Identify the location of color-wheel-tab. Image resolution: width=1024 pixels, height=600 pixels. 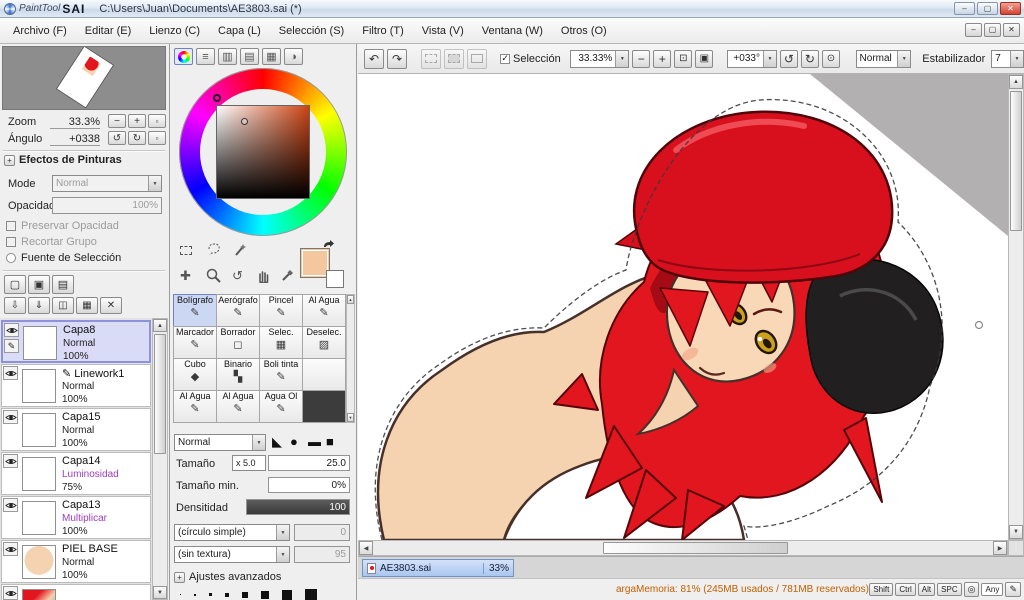
(183, 56).